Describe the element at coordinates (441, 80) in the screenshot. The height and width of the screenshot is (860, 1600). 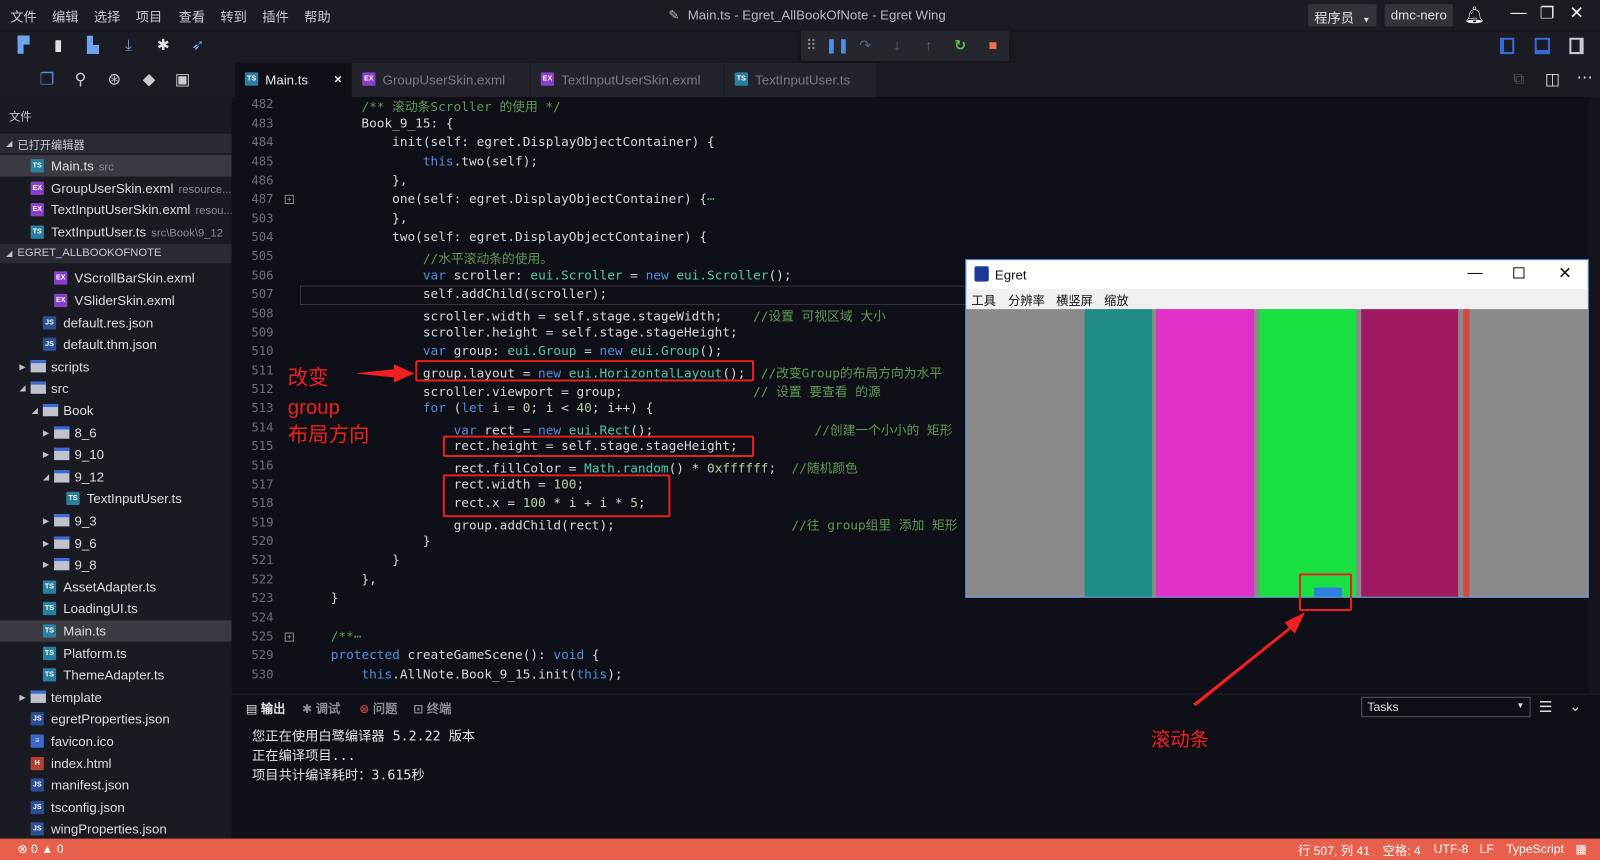
I see `tab-groupuserskin-exml: EX GroupUserSkin.exml` at that location.